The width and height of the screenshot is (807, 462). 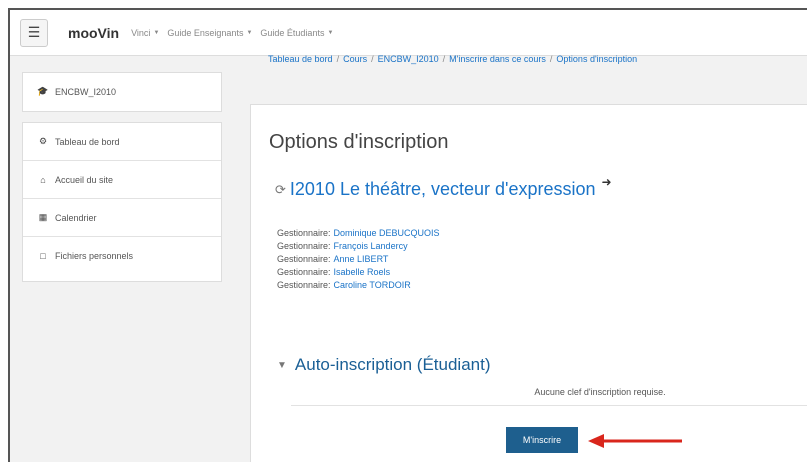 I want to click on file-icon: □, so click(x=43, y=256).